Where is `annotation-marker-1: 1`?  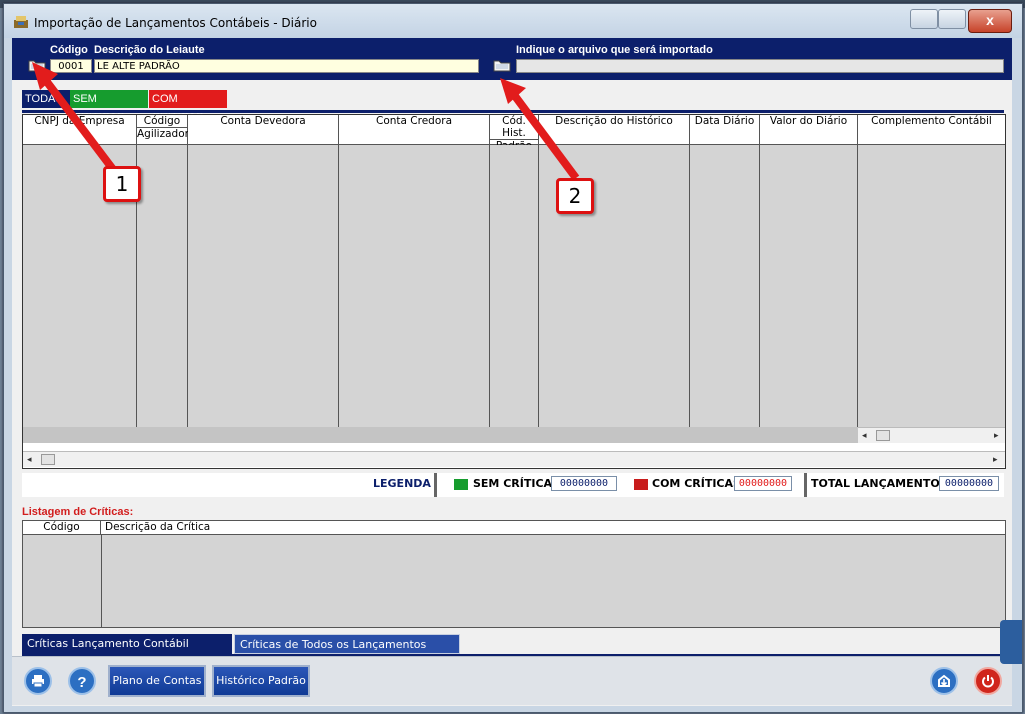
annotation-marker-1: 1 is located at coordinates (122, 184).